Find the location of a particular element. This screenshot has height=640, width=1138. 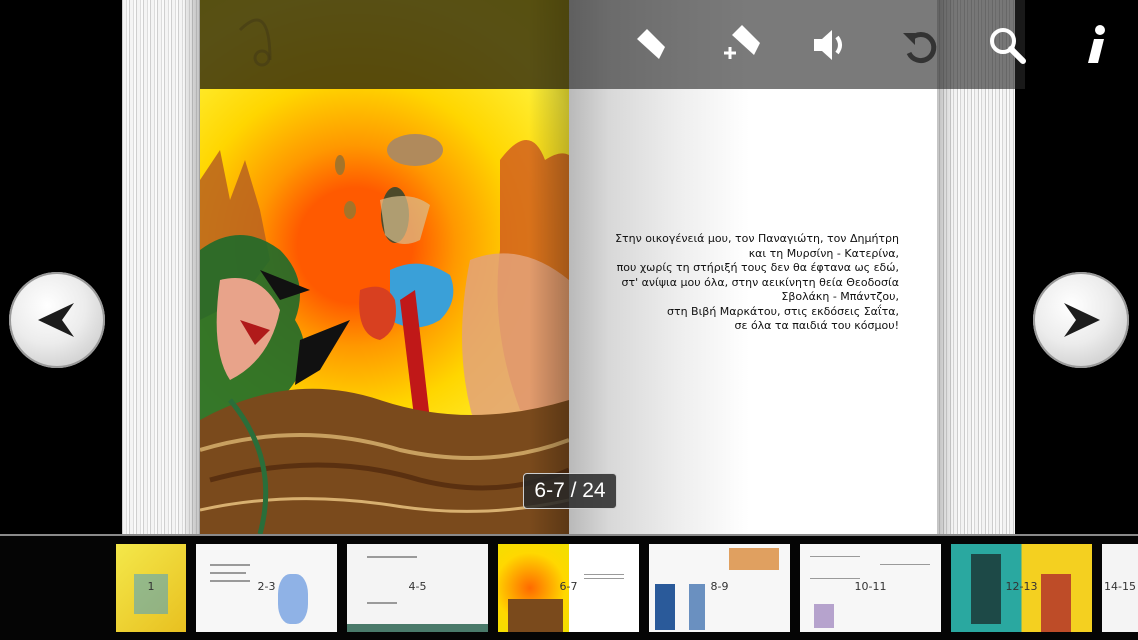

thumbnail-label: 8-9 is located at coordinates (719, 586).